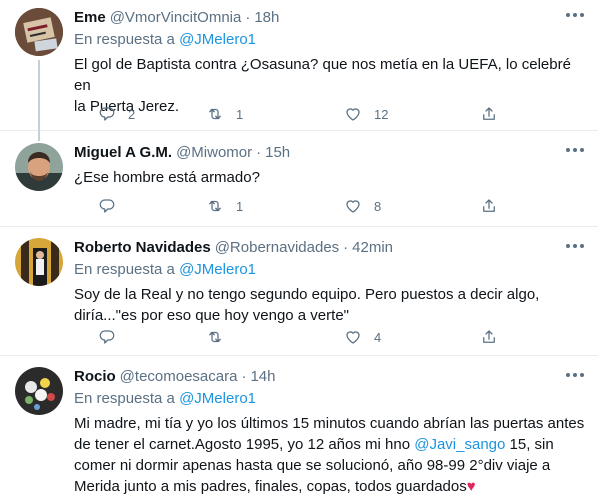 The image size is (598, 497). What do you see at coordinates (277, 153) in the screenshot?
I see `timestamp: 15h` at bounding box center [277, 153].